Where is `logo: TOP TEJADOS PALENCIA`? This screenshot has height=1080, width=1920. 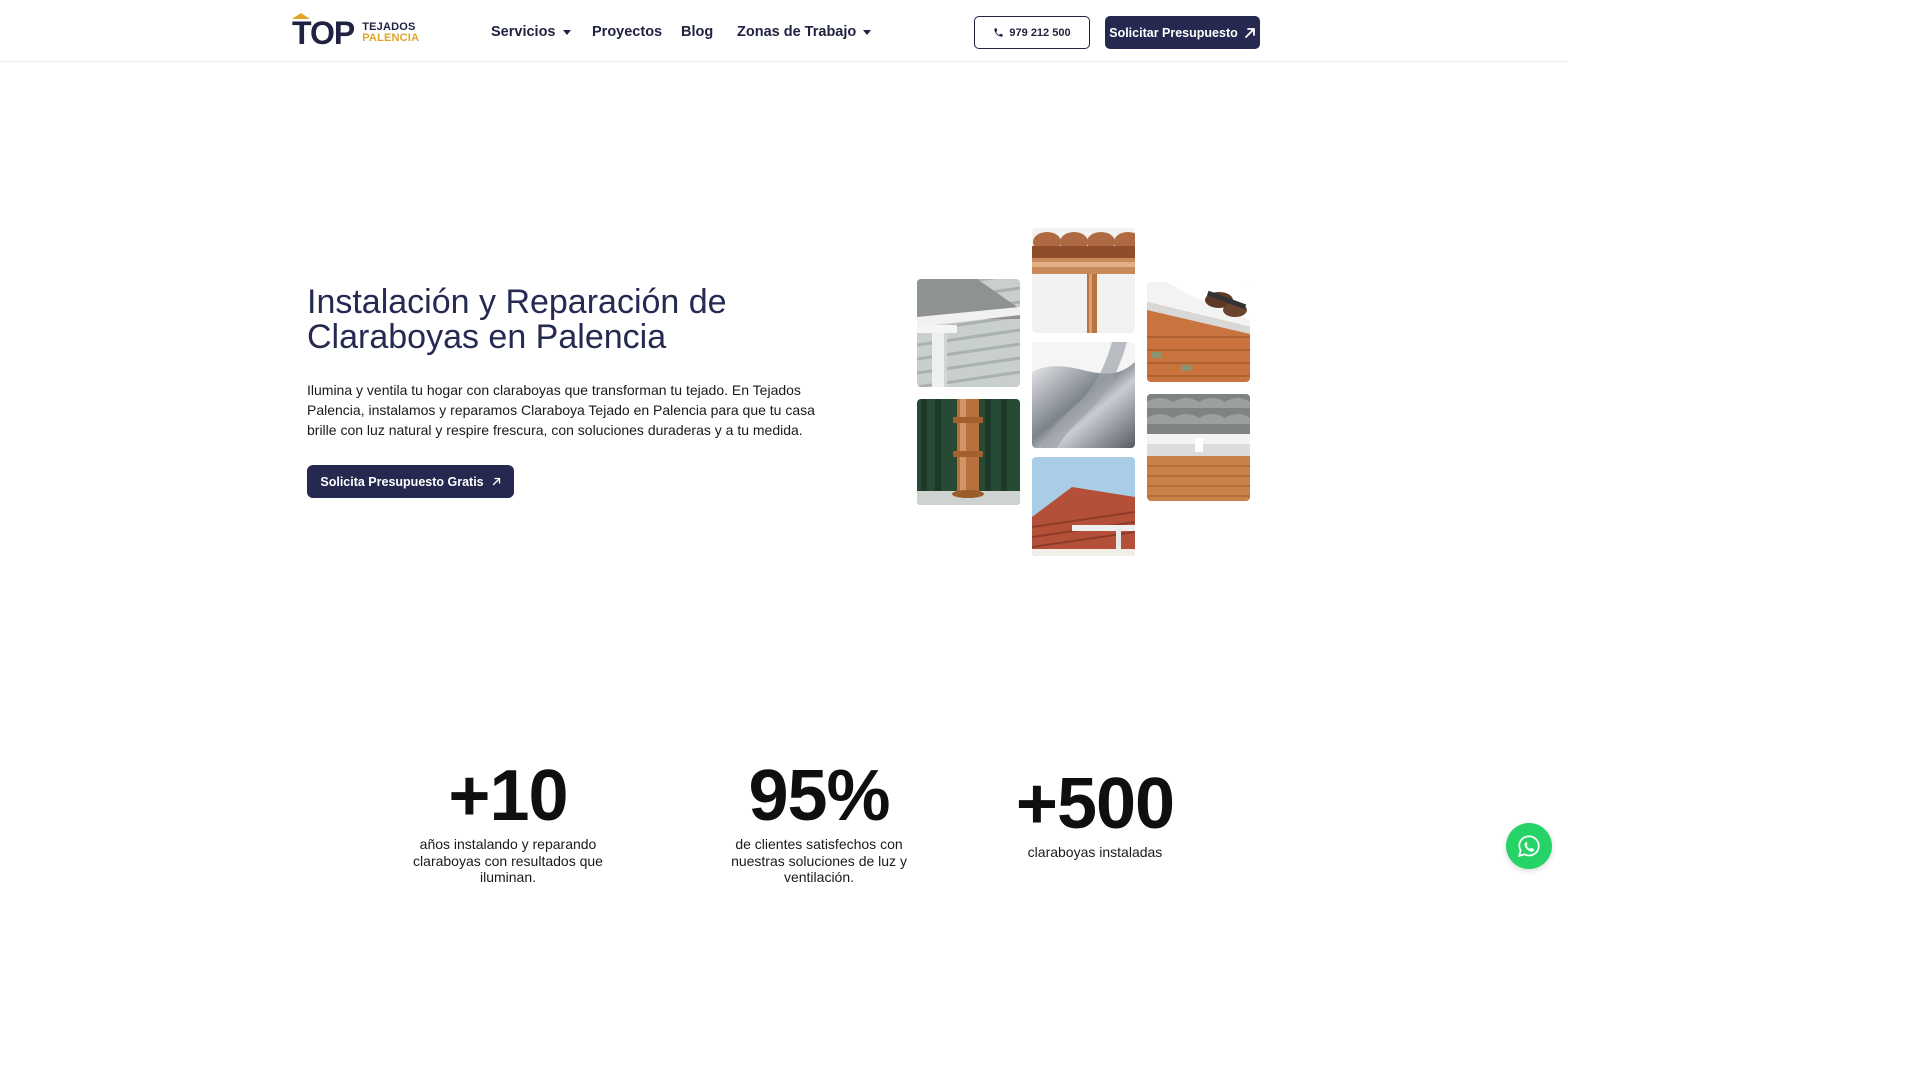 logo: TOP TEJADOS PALENCIA is located at coordinates (355, 32).